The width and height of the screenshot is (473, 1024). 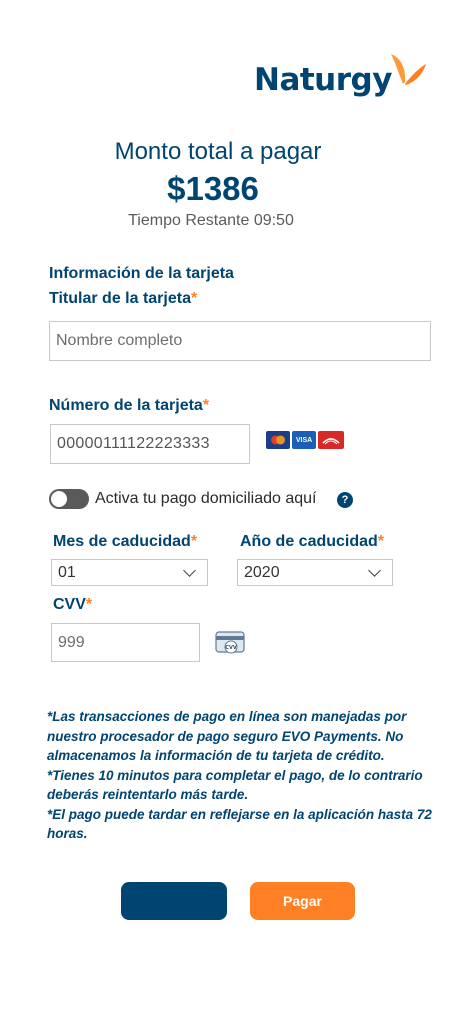 What do you see at coordinates (129, 405) in the screenshot?
I see `card-number-label: Número de la tarjeta*` at bounding box center [129, 405].